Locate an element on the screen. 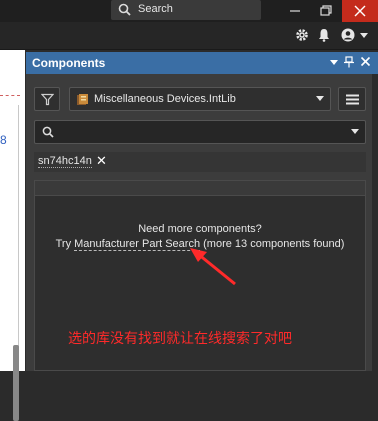 This screenshot has width=378, height=421. panel-title: Components is located at coordinates (69, 63).